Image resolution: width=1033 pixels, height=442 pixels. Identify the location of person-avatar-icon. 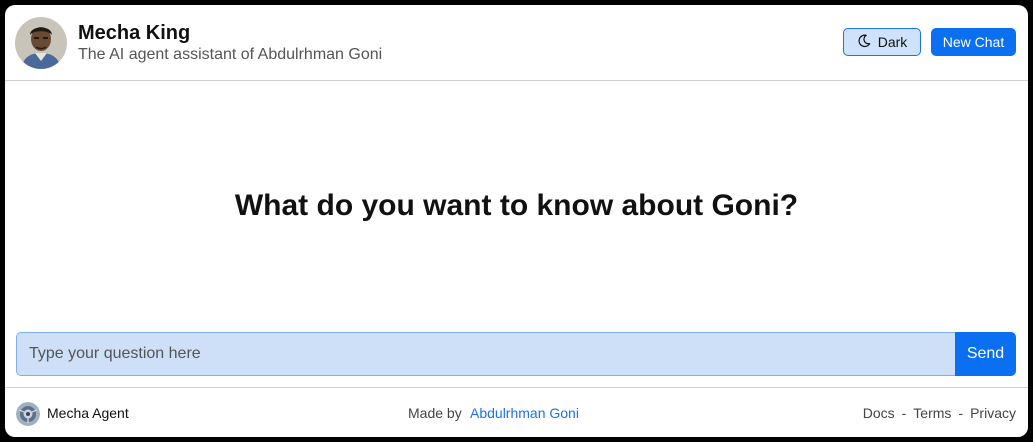
(41, 43).